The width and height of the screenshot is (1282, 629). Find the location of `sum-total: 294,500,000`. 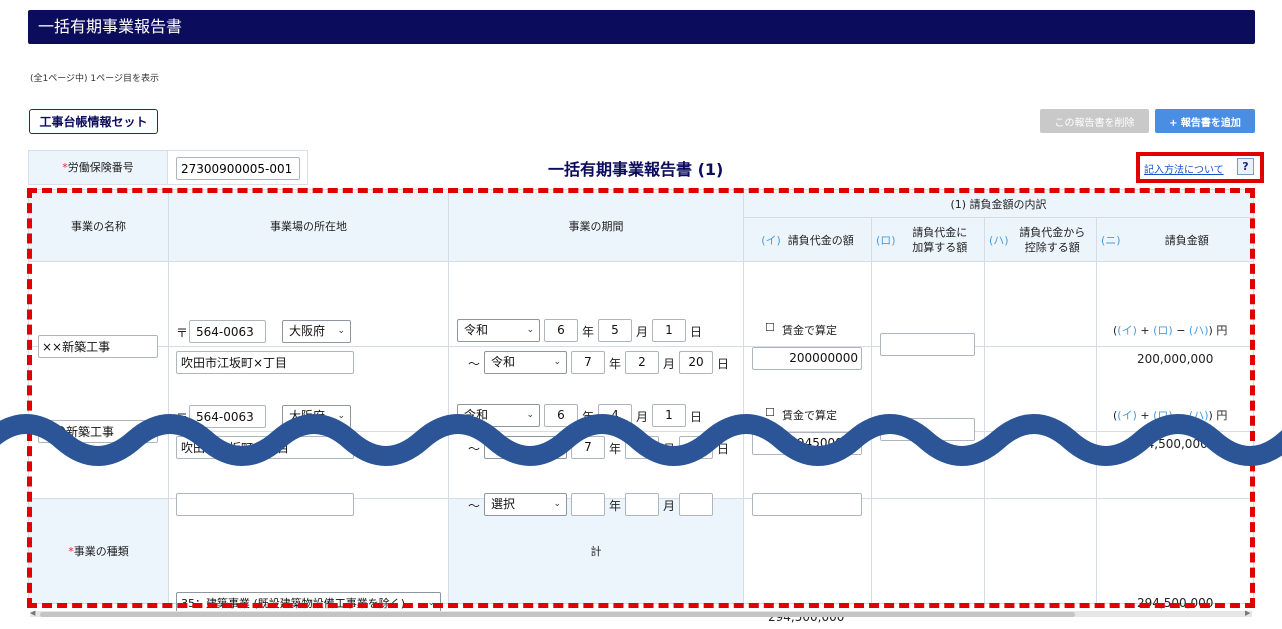

sum-total: 294,500,000 is located at coordinates (1175, 603).